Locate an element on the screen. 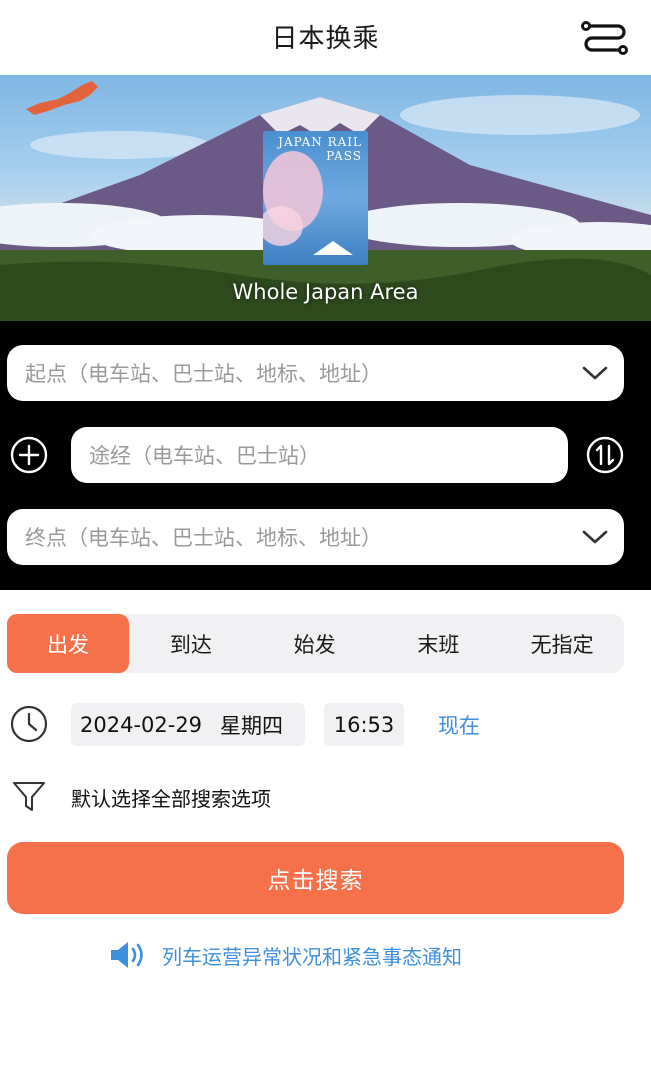 This screenshot has width=651, height=1083. filter-icon is located at coordinates (29, 796).